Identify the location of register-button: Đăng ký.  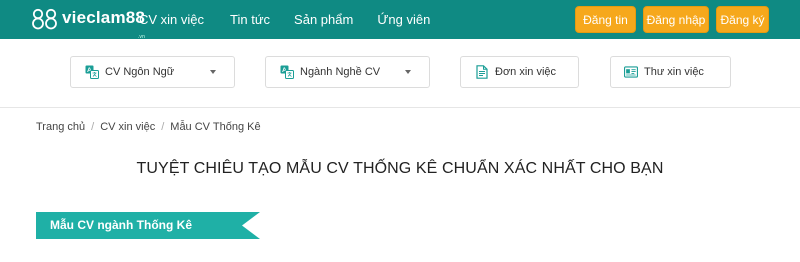
(742, 19).